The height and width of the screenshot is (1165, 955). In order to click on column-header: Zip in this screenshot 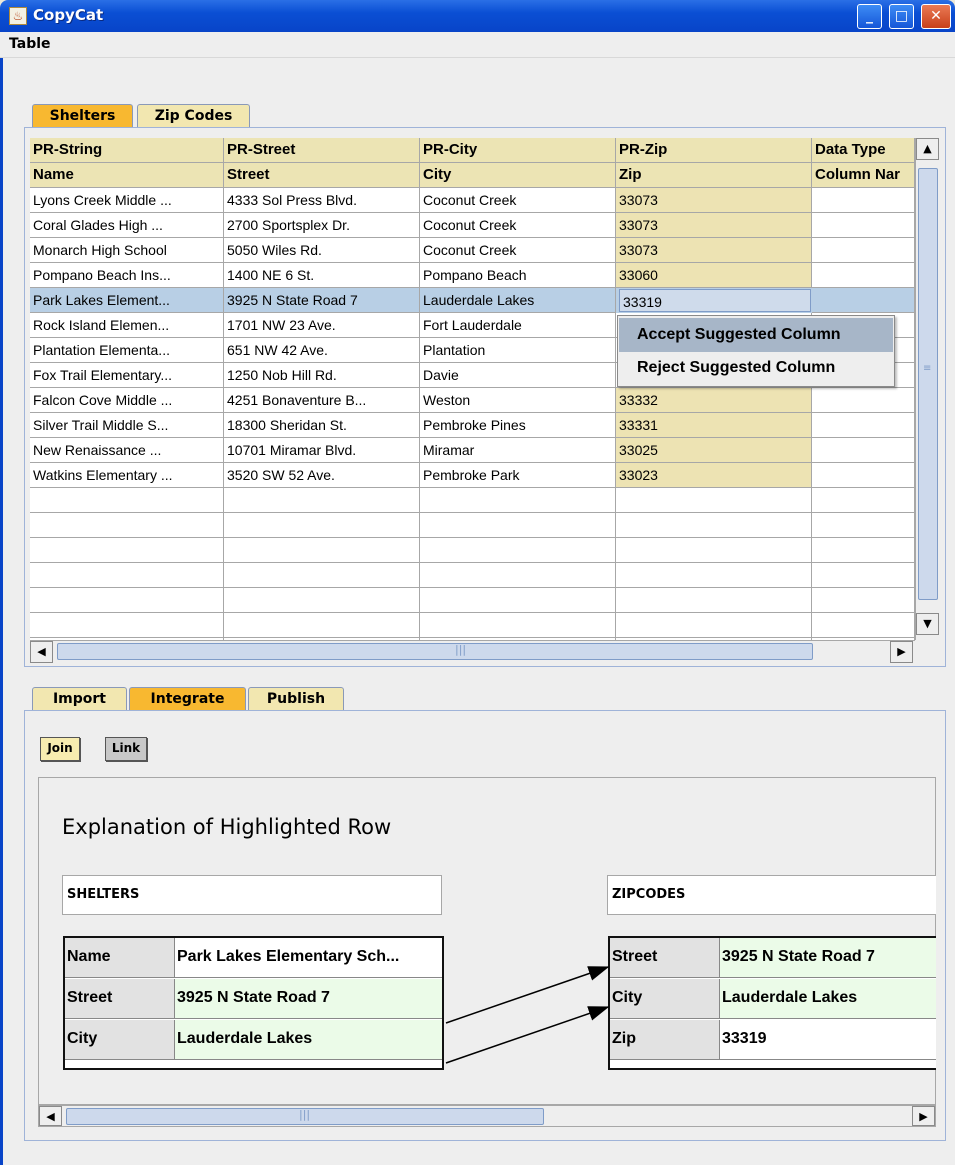, I will do `click(714, 175)`.